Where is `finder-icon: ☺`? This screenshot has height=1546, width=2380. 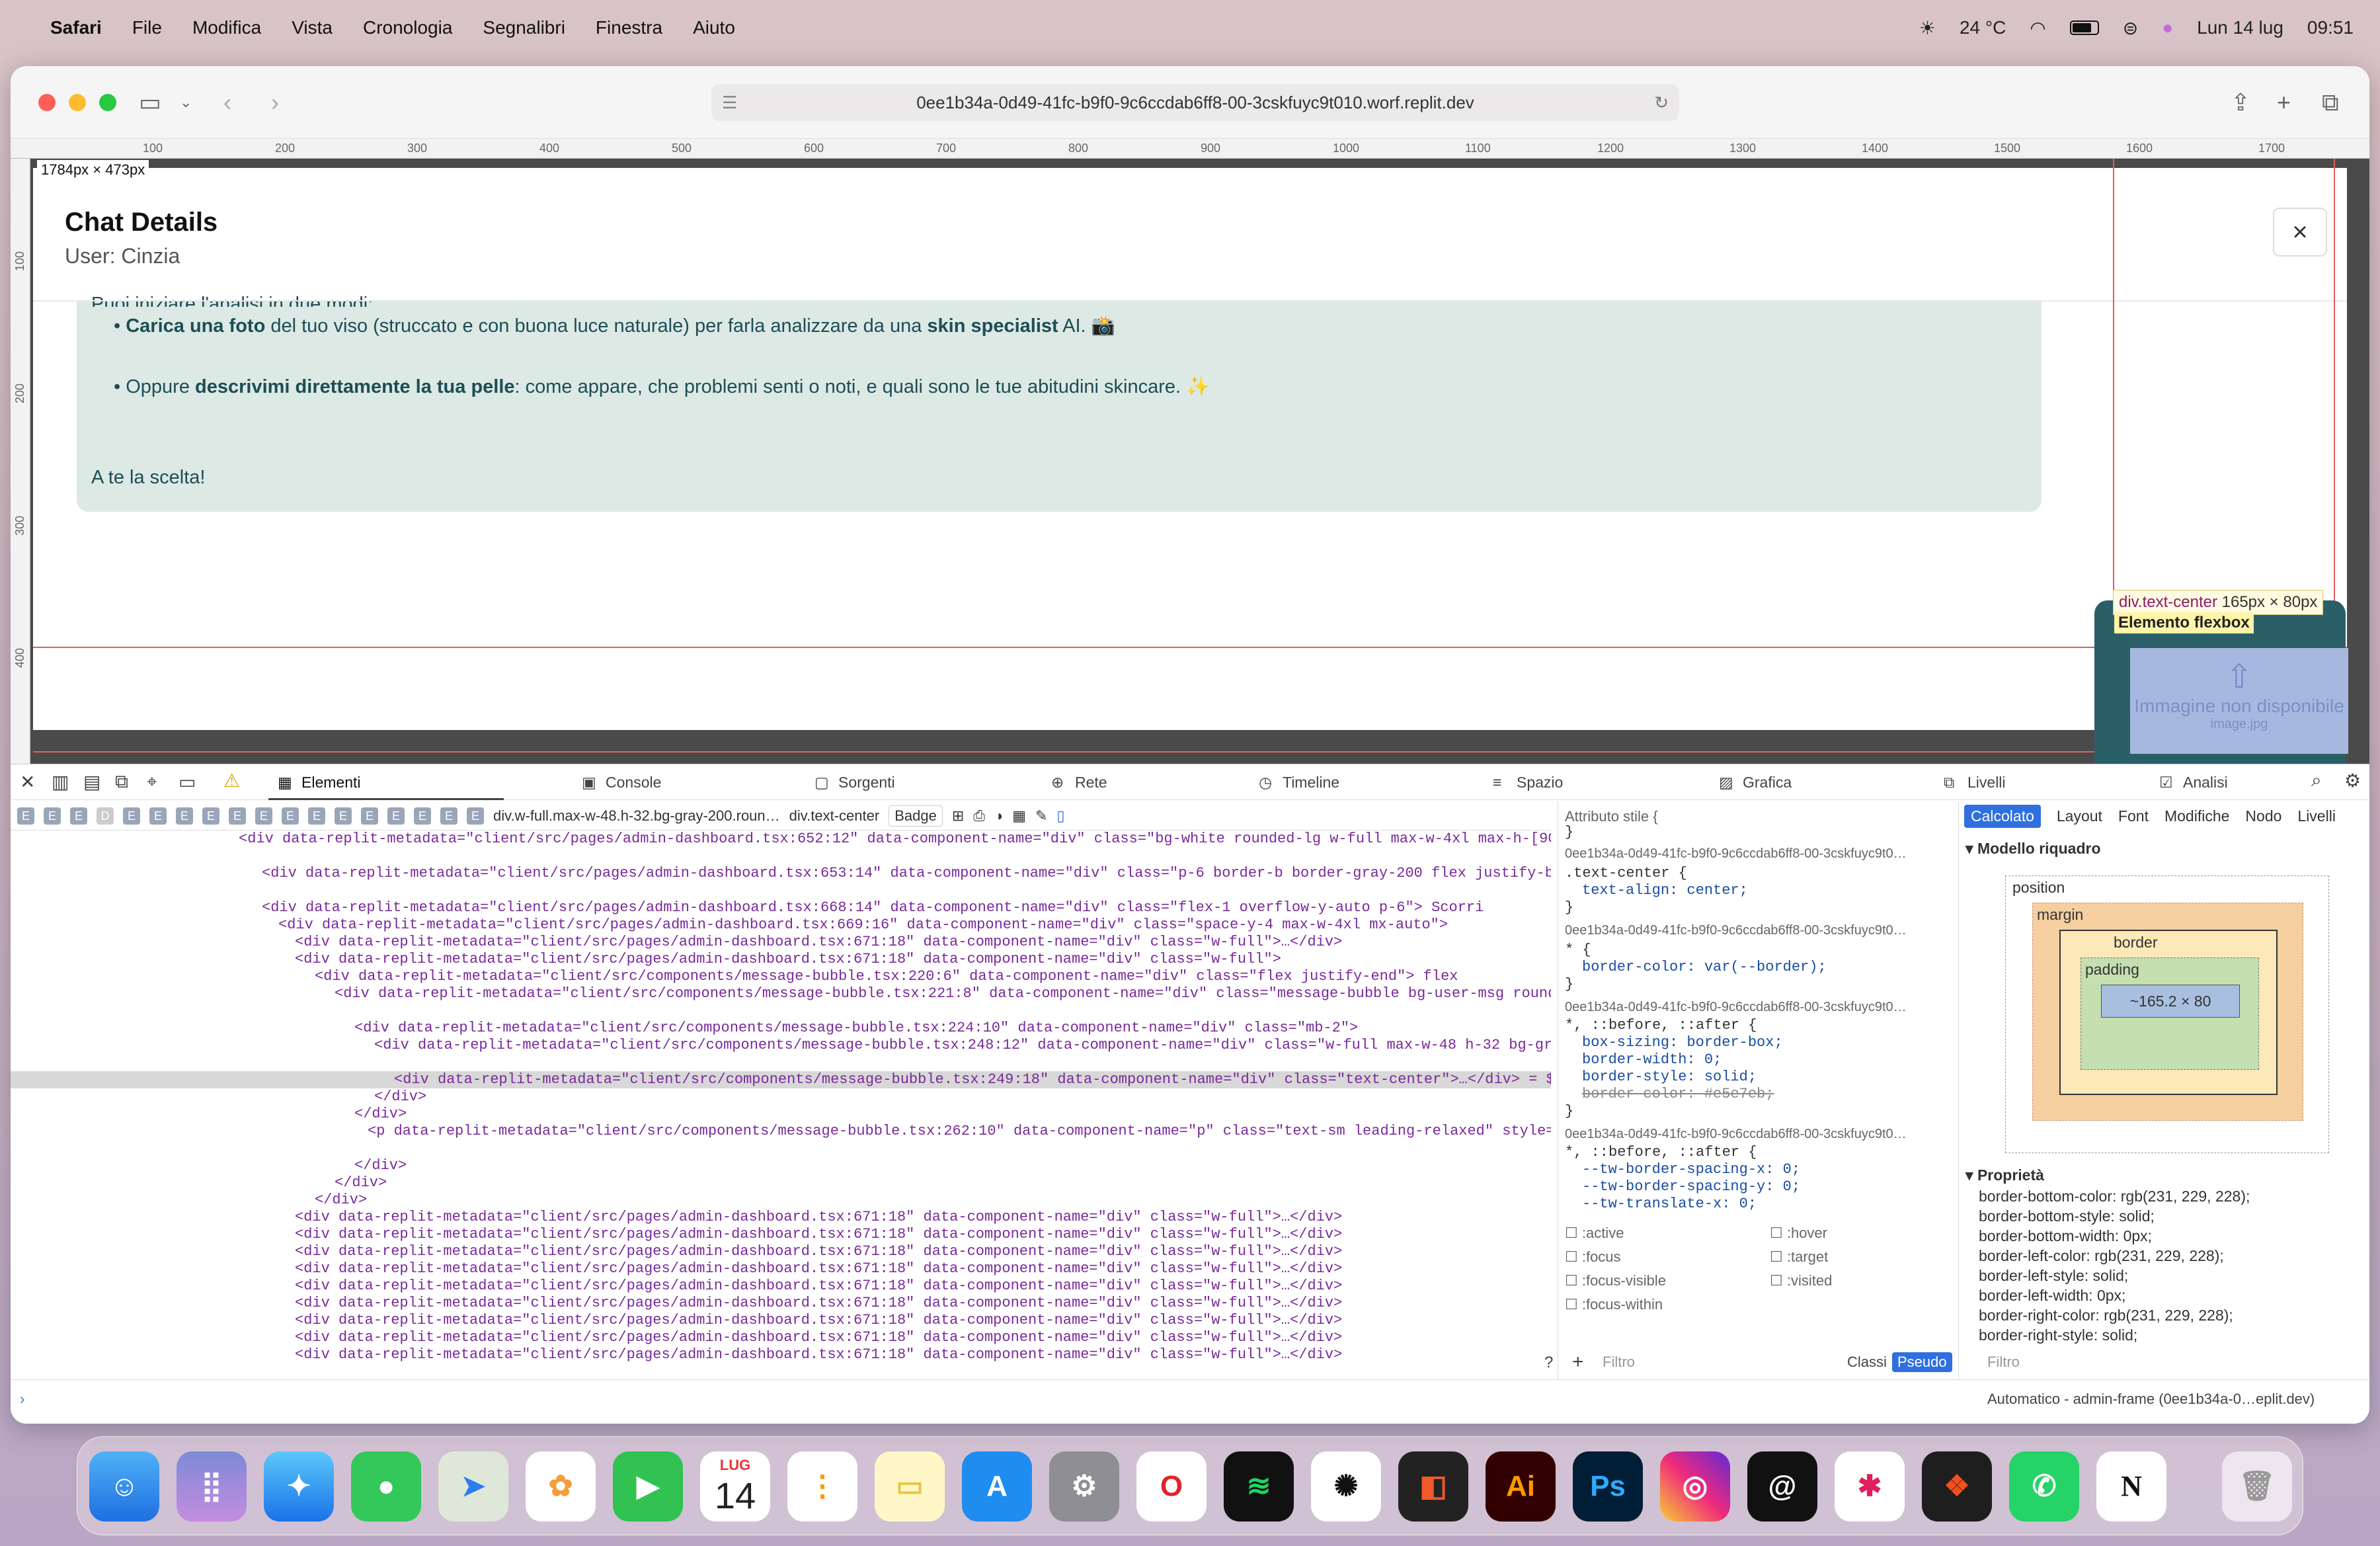 finder-icon: ☺ is located at coordinates (124, 1486).